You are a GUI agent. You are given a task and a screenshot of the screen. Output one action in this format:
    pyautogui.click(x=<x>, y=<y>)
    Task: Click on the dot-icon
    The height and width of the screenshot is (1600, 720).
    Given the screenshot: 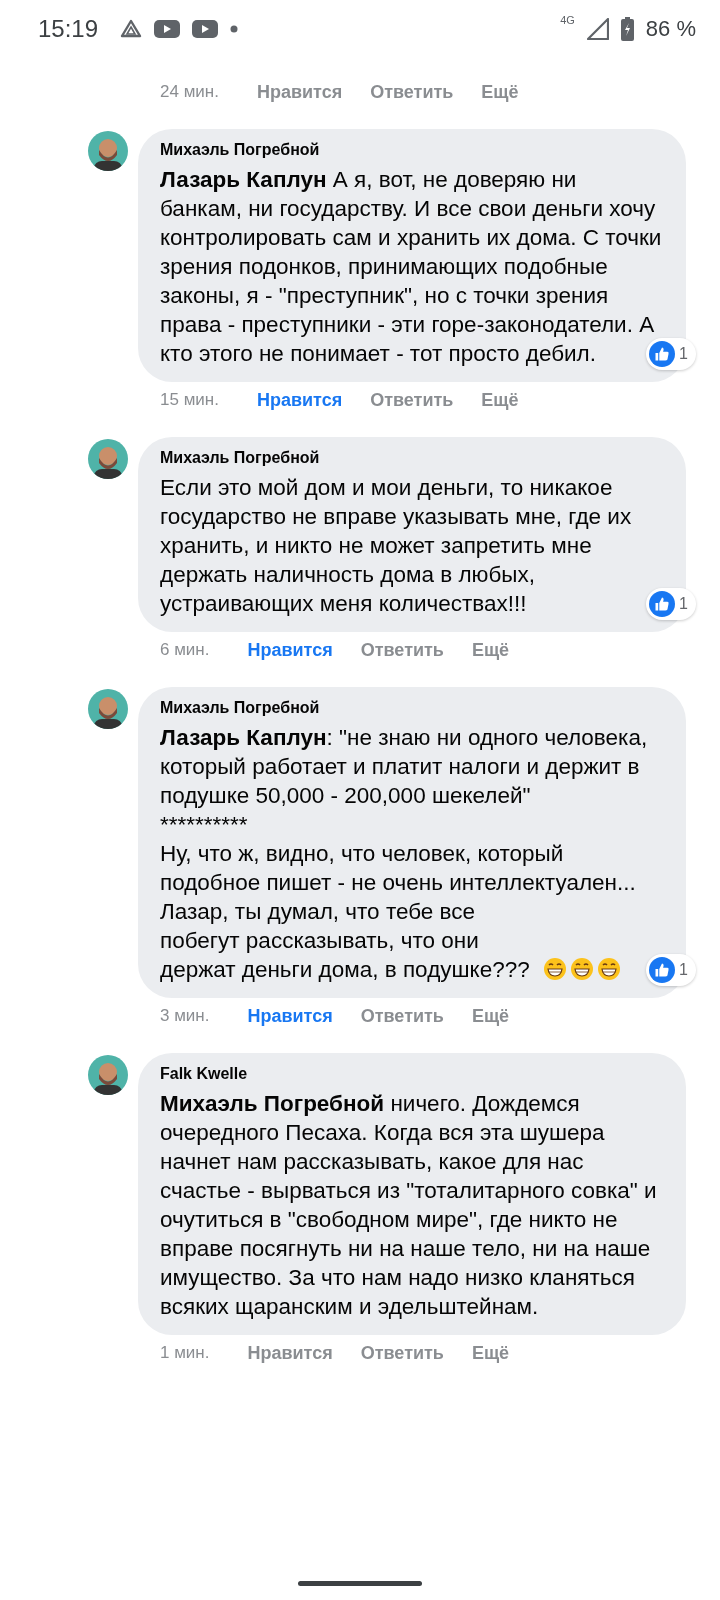 What is the action you would take?
    pyautogui.click(x=234, y=29)
    